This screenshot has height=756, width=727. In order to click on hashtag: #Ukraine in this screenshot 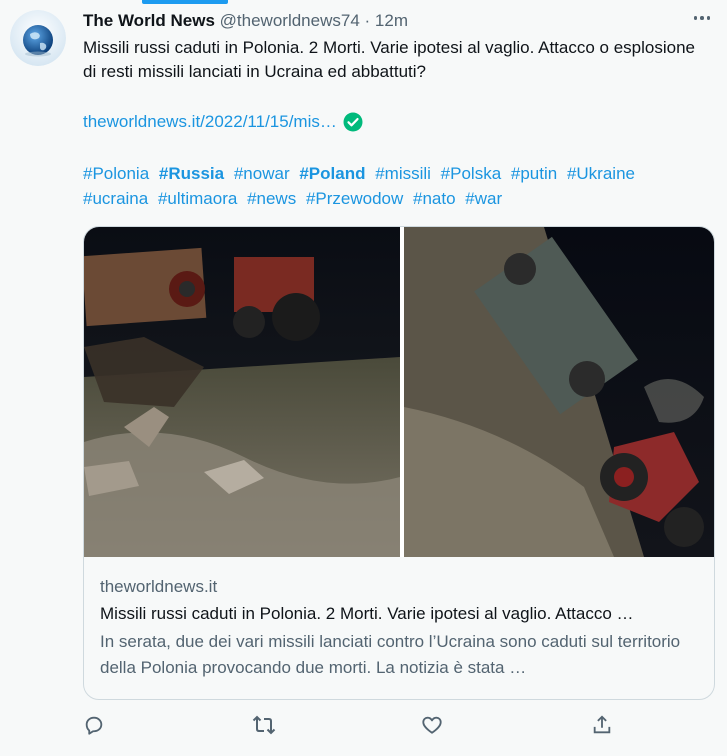, I will do `click(601, 173)`.